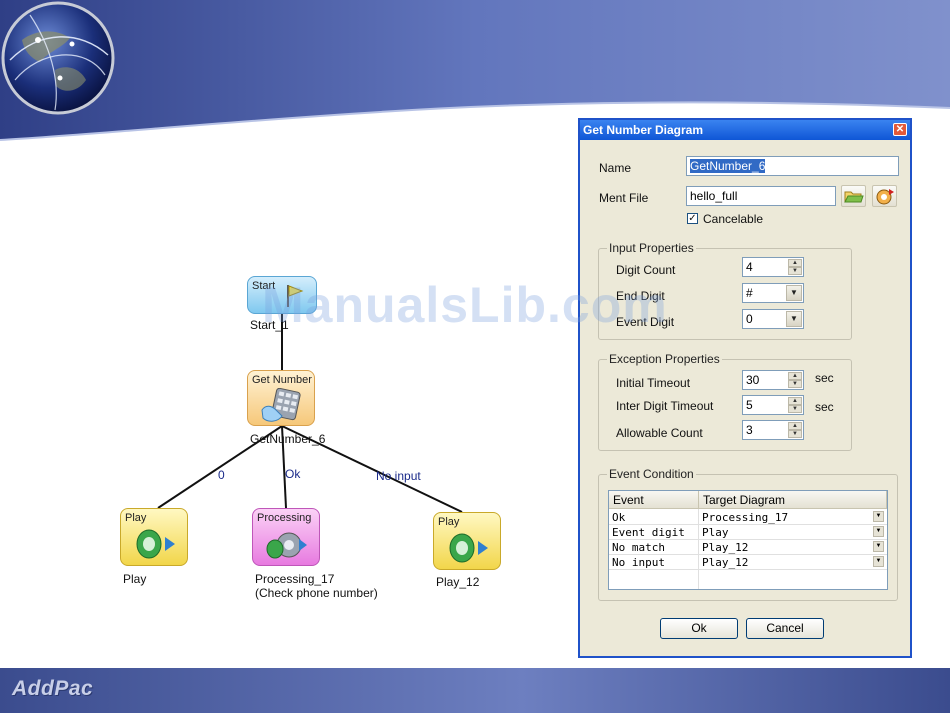 Image resolution: width=950 pixels, height=713 pixels. What do you see at coordinates (745, 130) in the screenshot?
I see `dialog-titlebar: Get Number Diagram ✕` at bounding box center [745, 130].